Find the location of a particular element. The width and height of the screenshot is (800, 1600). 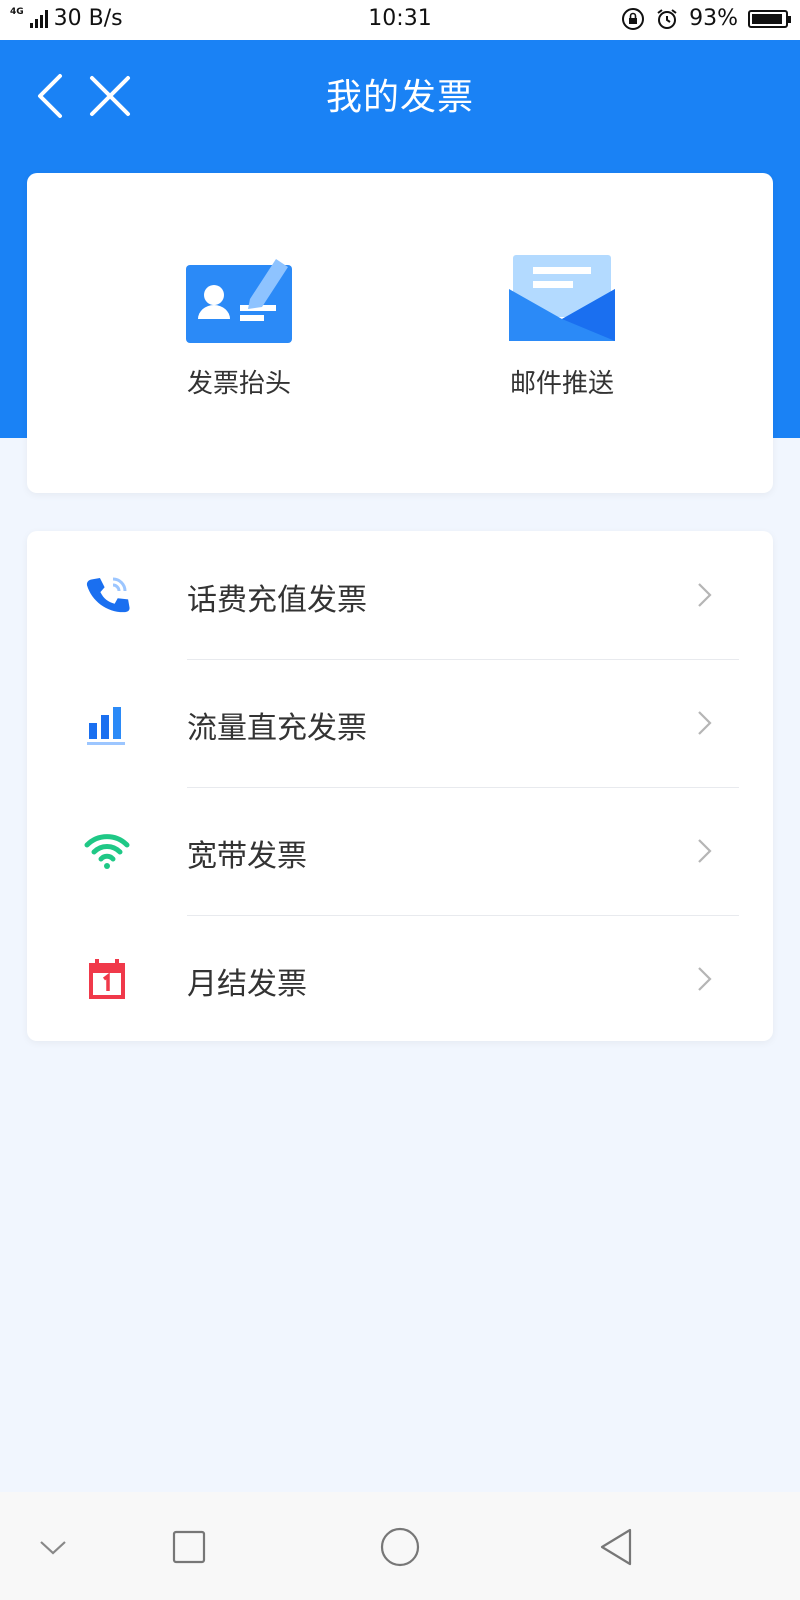

alarm-icon is located at coordinates (667, 18).